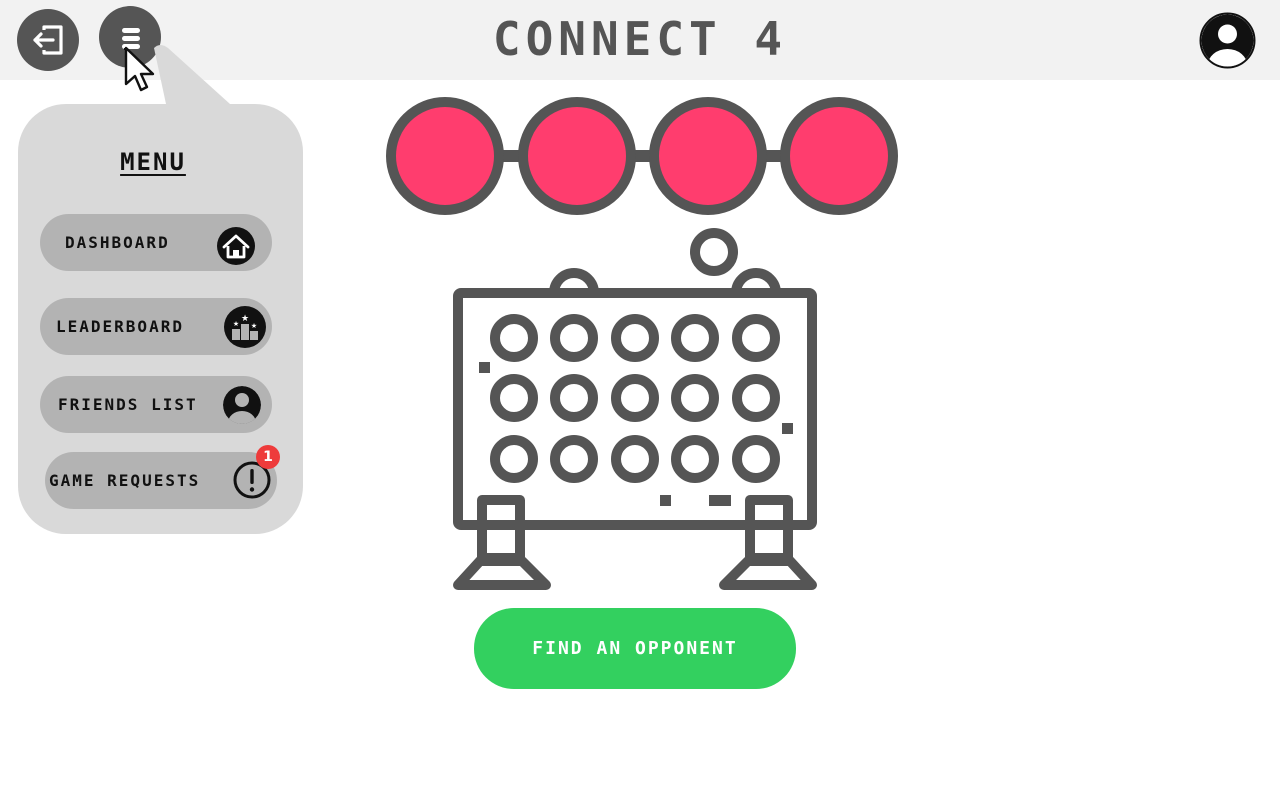 Image resolution: width=1280 pixels, height=800 pixels. Describe the element at coordinates (117, 242) in the screenshot. I see `menu-item-label: DASHBOARD` at that location.